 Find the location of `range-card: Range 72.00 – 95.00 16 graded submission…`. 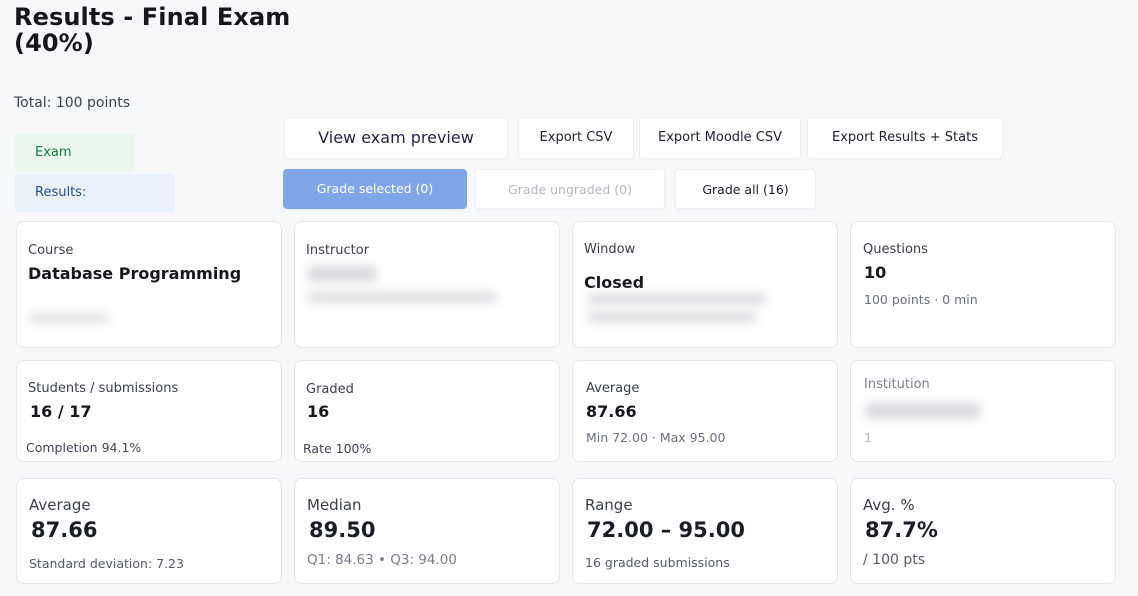

range-card: Range 72.00 – 95.00 16 graded submission… is located at coordinates (705, 531).